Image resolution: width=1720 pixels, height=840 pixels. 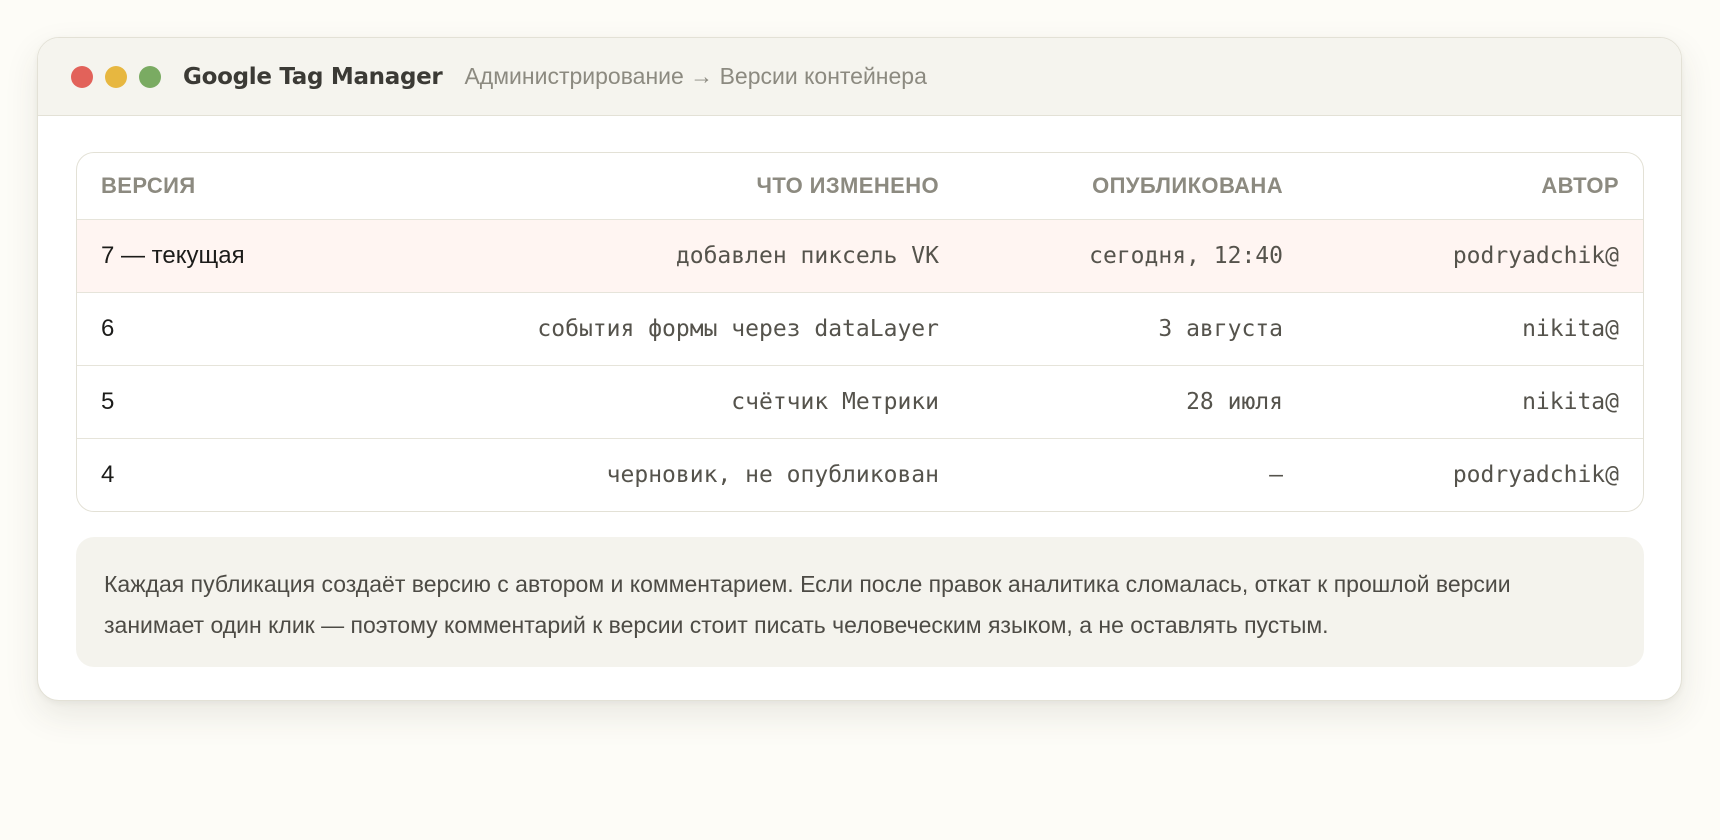 I want to click on cell-published: сегодня, 12:40, so click(x=1135, y=256).